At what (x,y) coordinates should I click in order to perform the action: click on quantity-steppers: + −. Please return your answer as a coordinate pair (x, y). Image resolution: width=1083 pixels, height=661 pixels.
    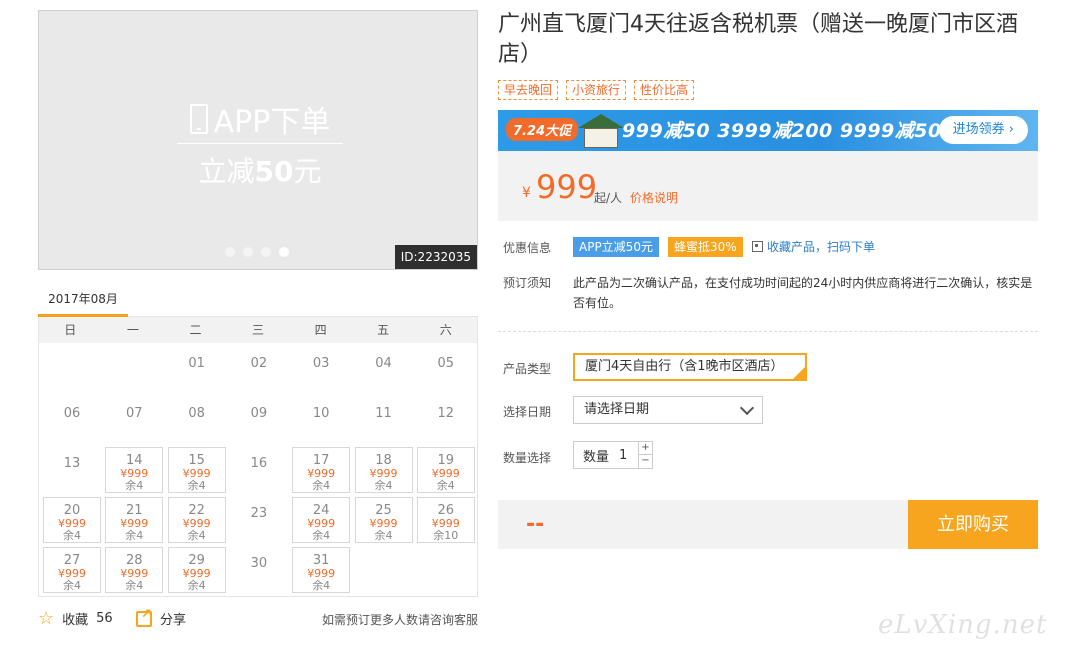
    Looking at the image, I should click on (645, 455).